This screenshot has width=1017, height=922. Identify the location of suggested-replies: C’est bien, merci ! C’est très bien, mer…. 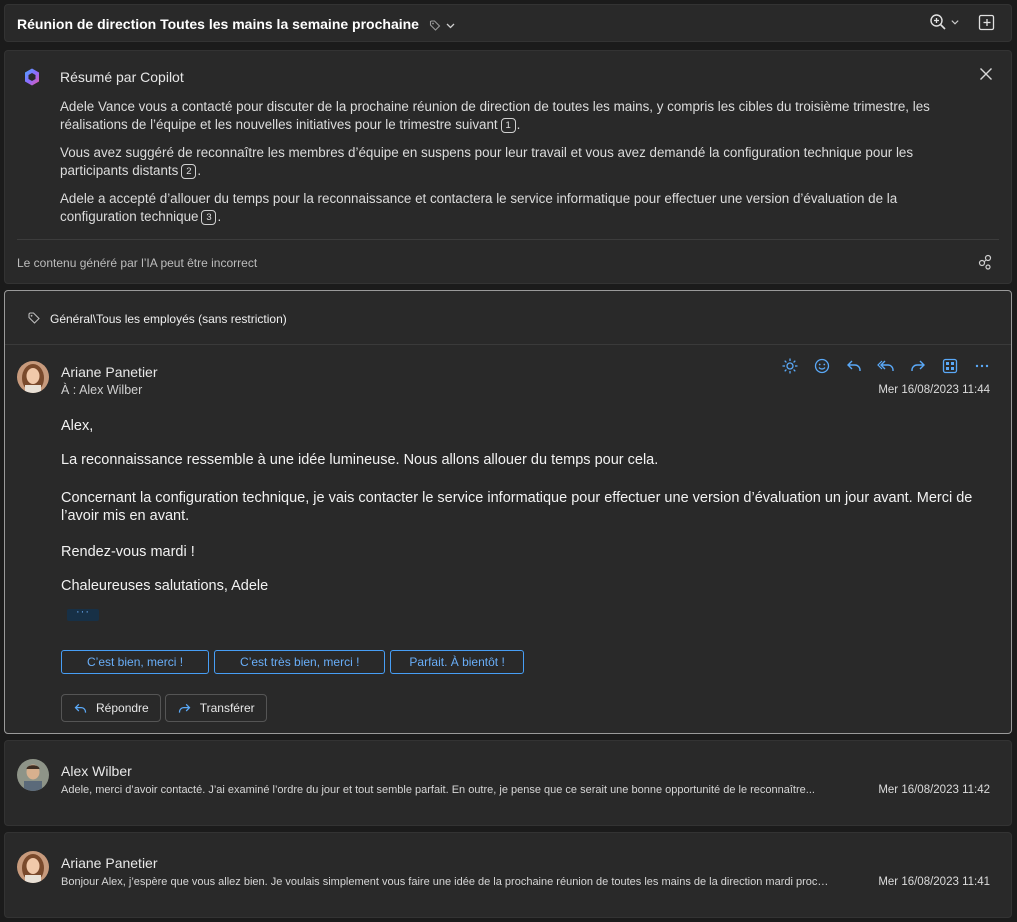
(292, 662).